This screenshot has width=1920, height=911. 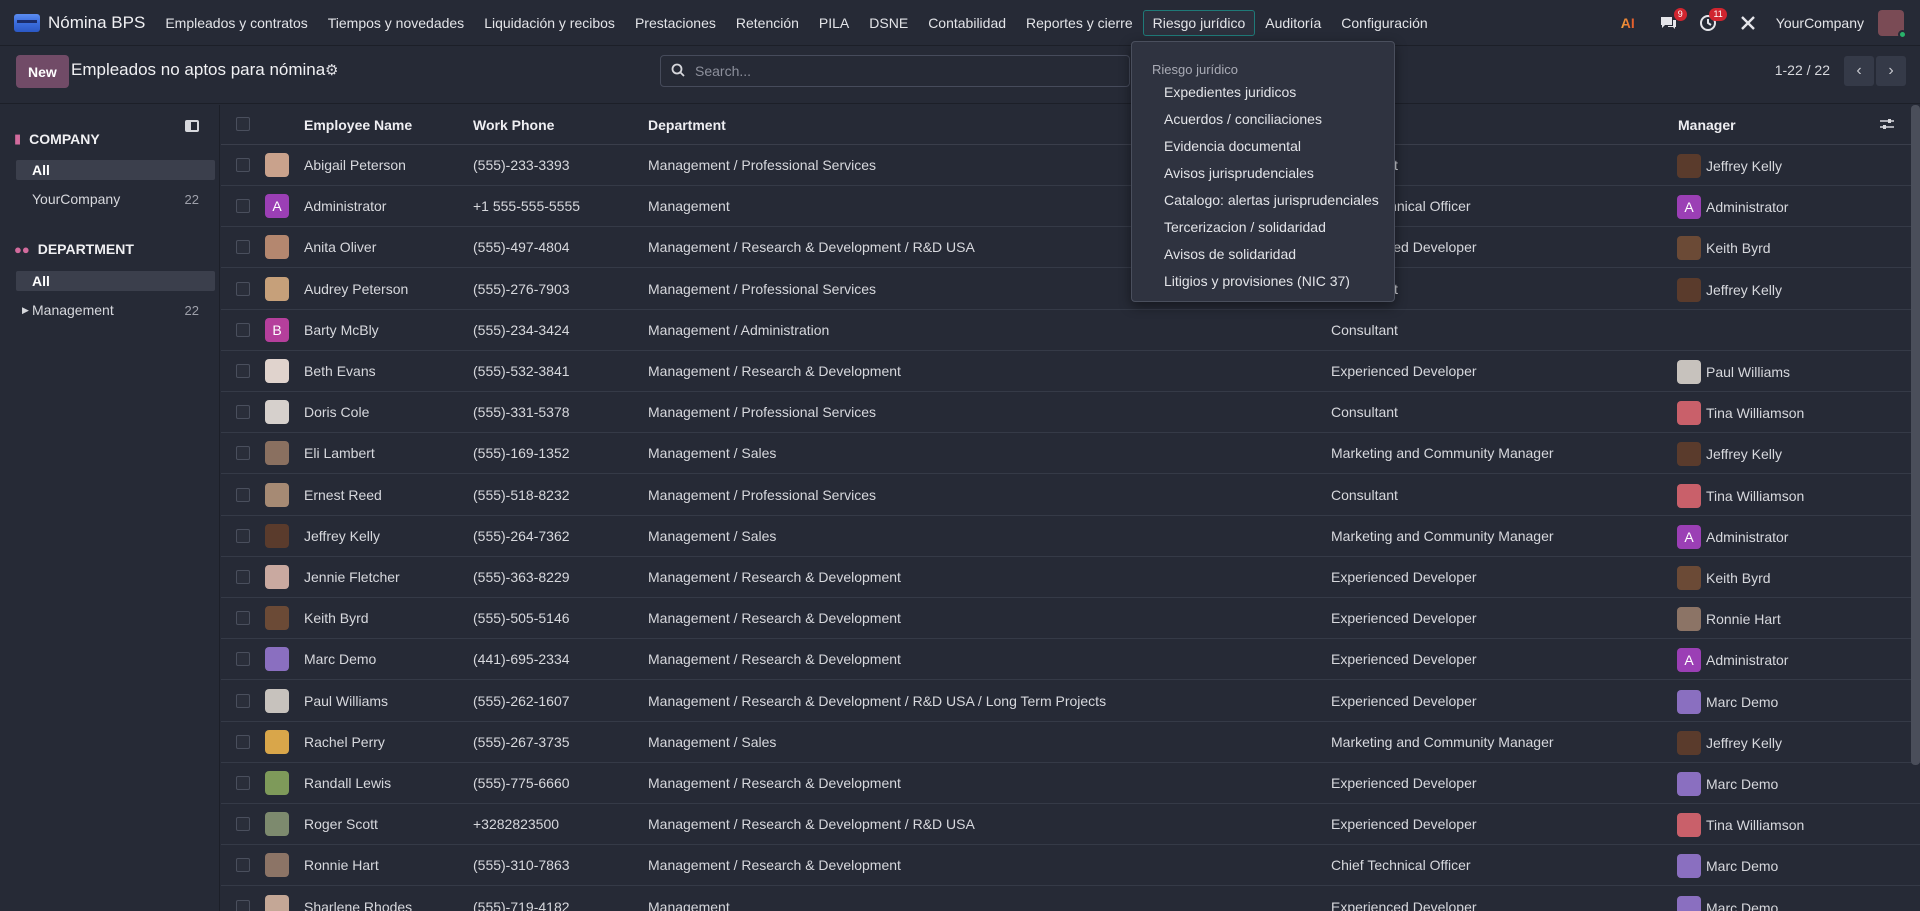 What do you see at coordinates (25, 310) in the screenshot?
I see `caret-right-icon: ▶` at bounding box center [25, 310].